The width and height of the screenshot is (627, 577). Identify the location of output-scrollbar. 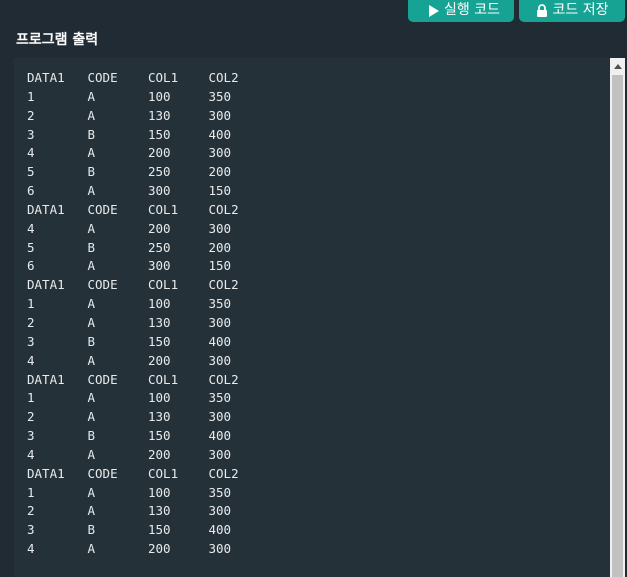
(617, 317).